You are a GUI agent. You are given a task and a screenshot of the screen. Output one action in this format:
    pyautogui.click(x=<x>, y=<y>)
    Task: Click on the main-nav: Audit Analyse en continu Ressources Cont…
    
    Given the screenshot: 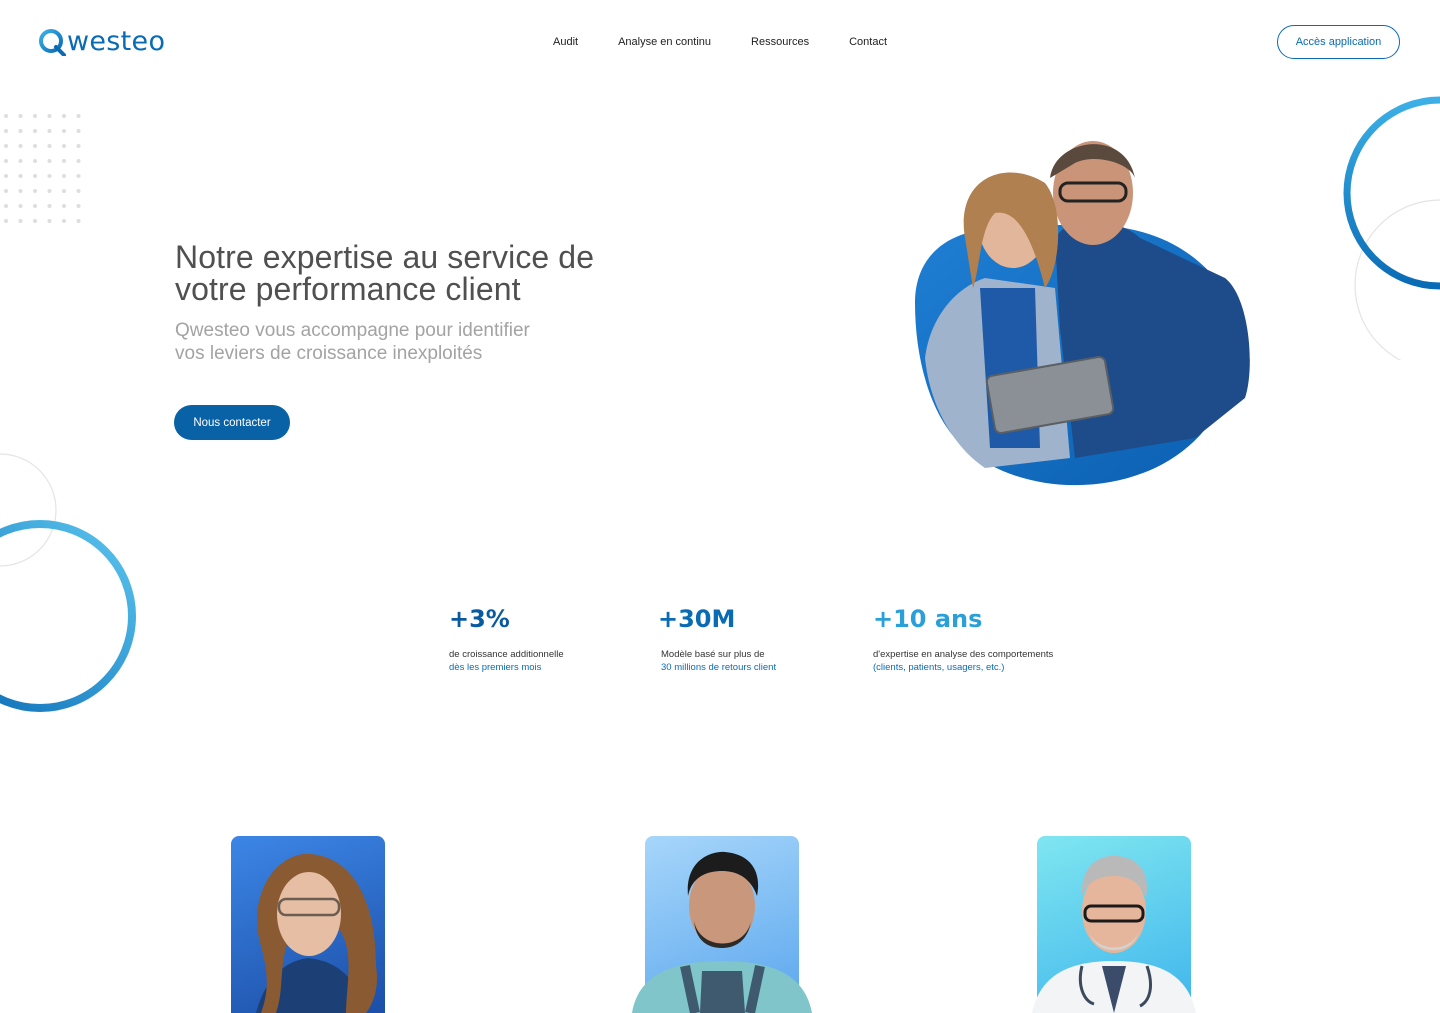 What is the action you would take?
    pyautogui.click(x=740, y=42)
    